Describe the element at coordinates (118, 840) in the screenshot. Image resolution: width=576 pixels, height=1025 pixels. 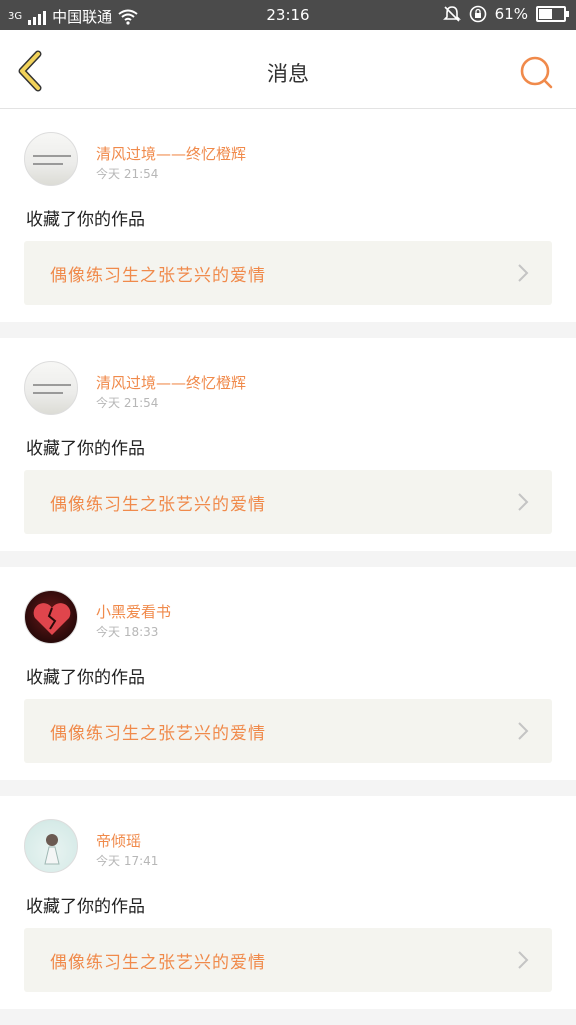
I see `username: 帝倾瑶` at that location.